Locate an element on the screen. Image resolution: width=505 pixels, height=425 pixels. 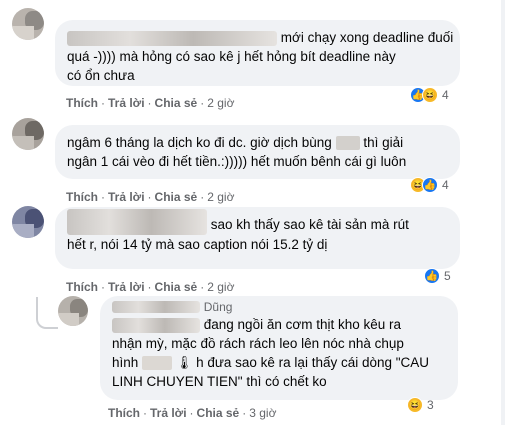
reaction-summary: 👍 5 is located at coordinates (437, 276).